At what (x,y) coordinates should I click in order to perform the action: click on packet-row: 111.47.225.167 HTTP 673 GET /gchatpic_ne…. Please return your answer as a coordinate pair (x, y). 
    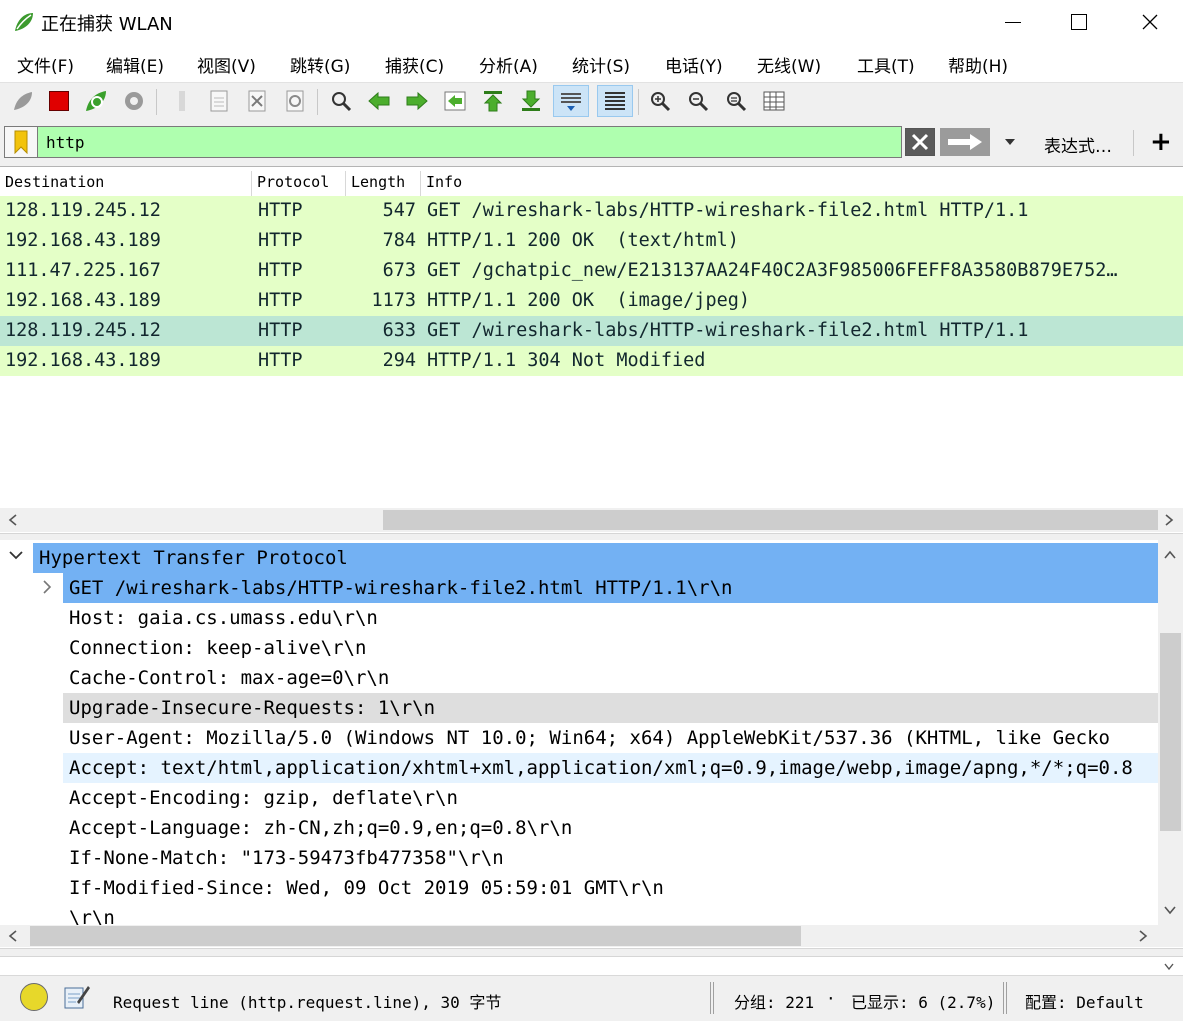
    Looking at the image, I should click on (591, 271).